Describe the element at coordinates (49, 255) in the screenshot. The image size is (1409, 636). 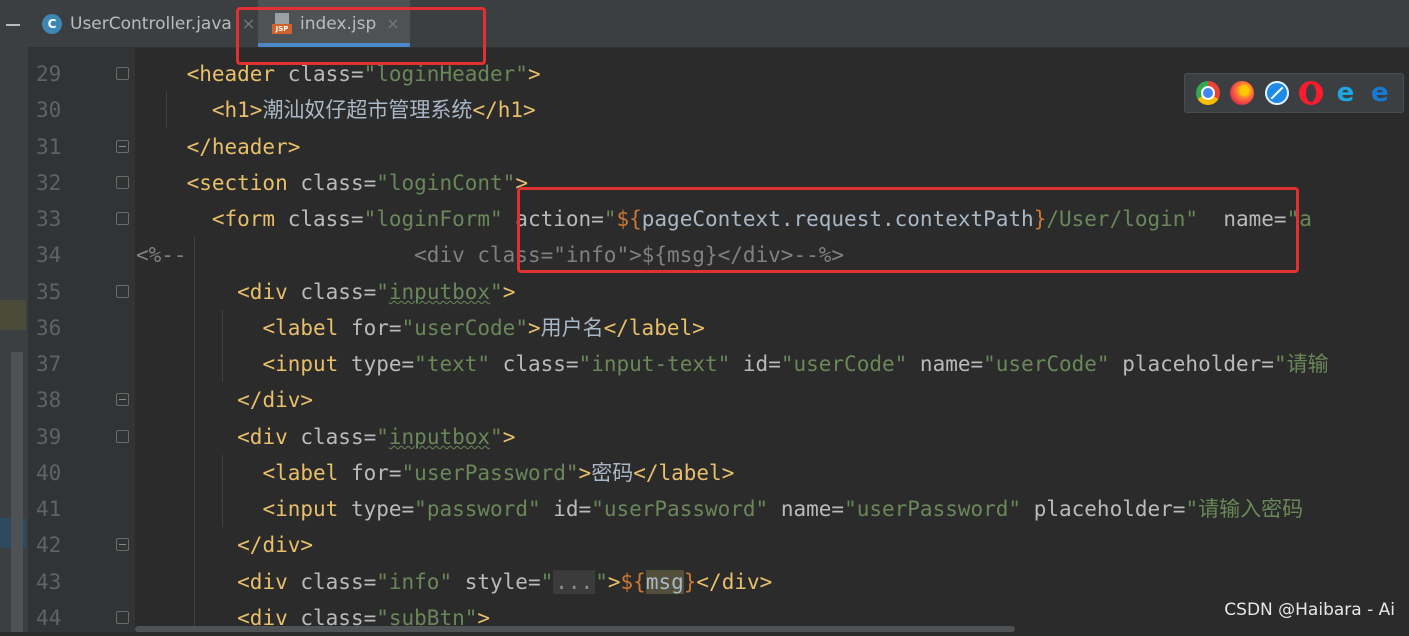
I see `line-number: 34` at that location.